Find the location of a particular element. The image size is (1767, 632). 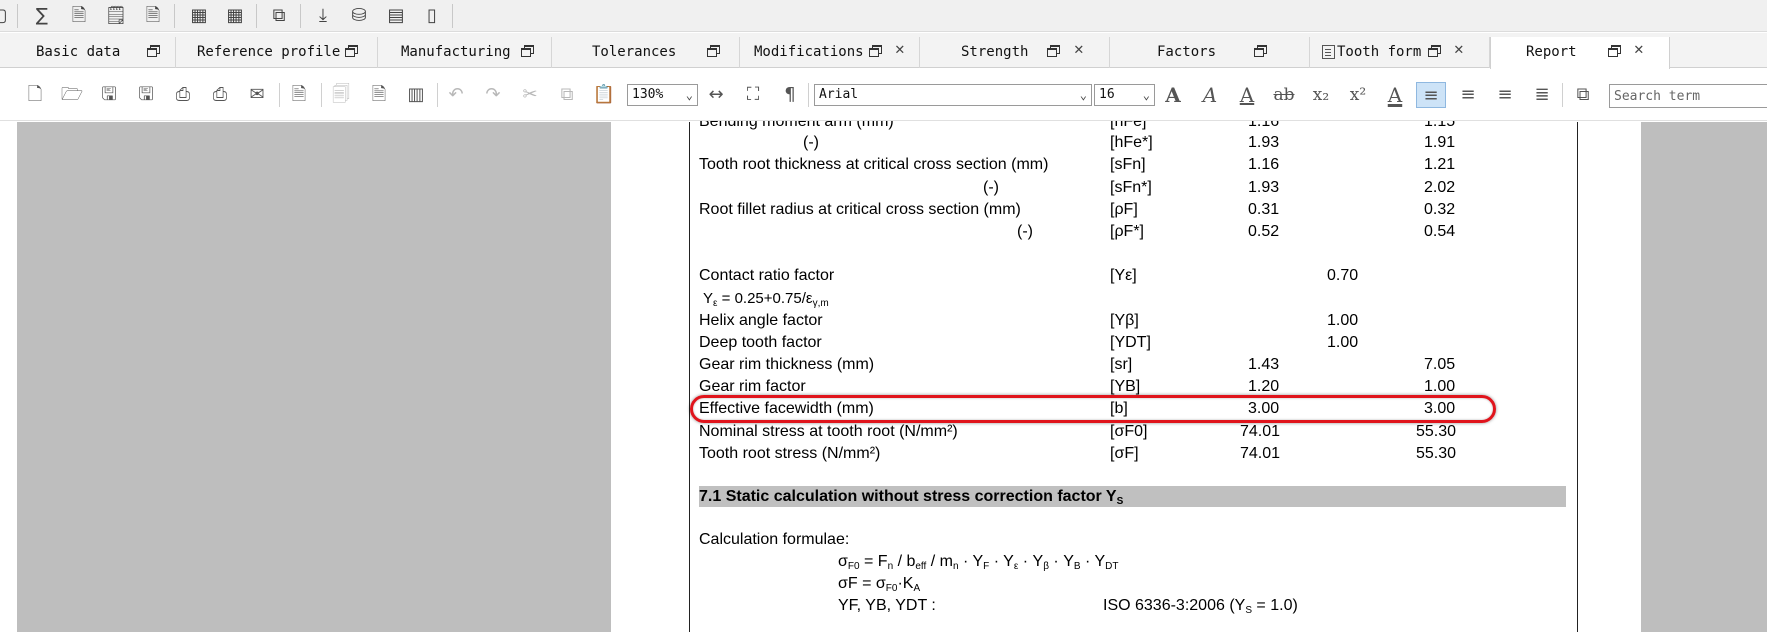

columns-icon: ▥ is located at coordinates (416, 95).